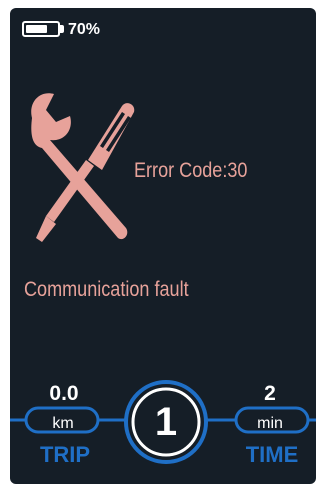 The image size is (325, 490). I want to click on error-message: Communication fault, so click(106, 289).